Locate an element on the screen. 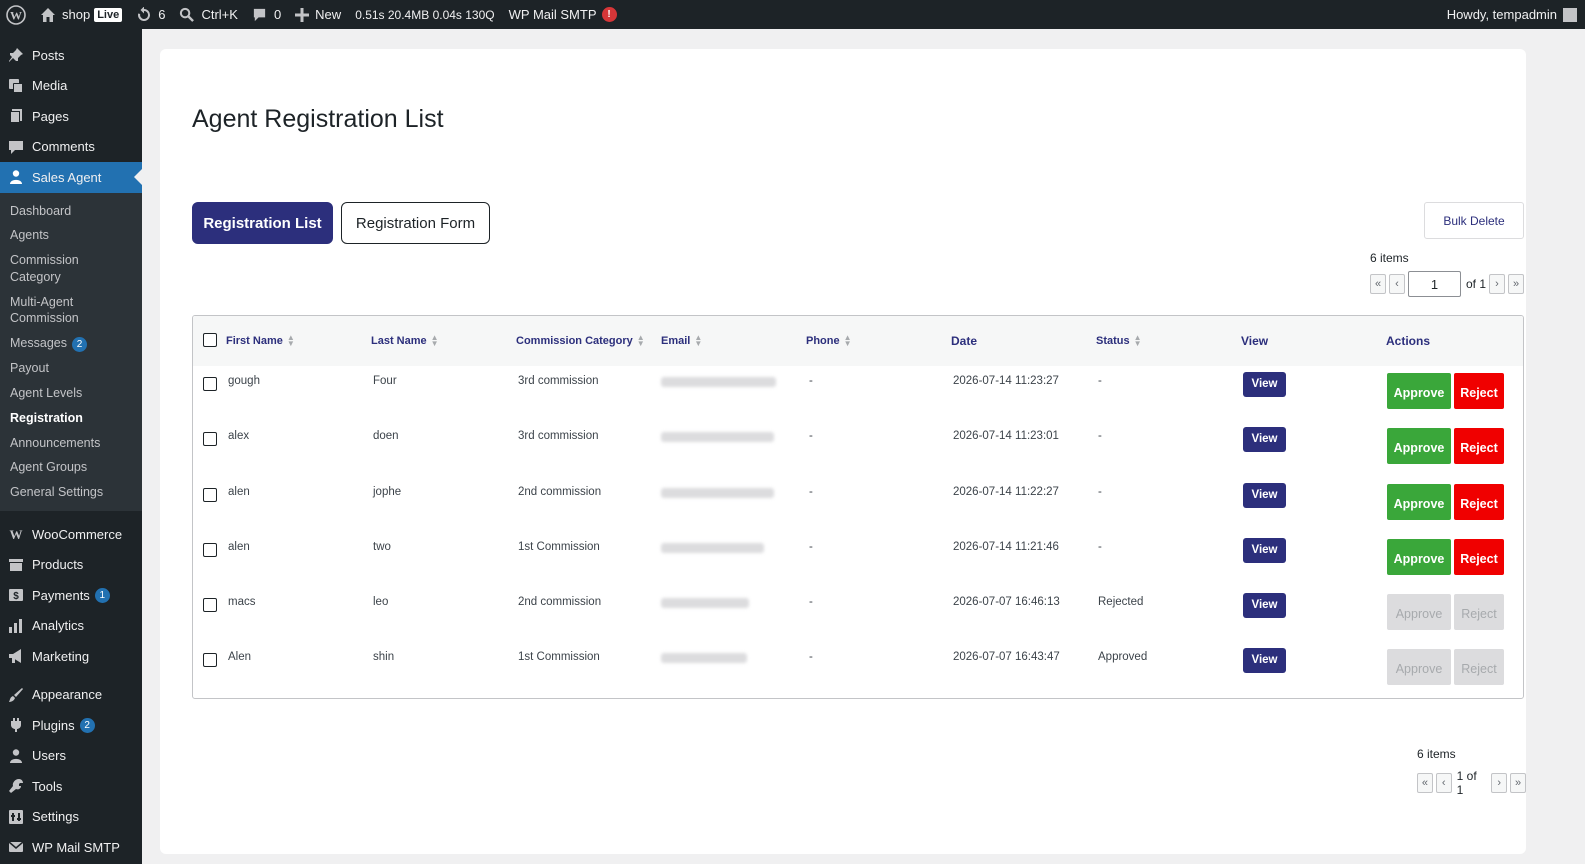 Image resolution: width=1585 pixels, height=864 pixels. select-all-cell is located at coordinates (209, 341).